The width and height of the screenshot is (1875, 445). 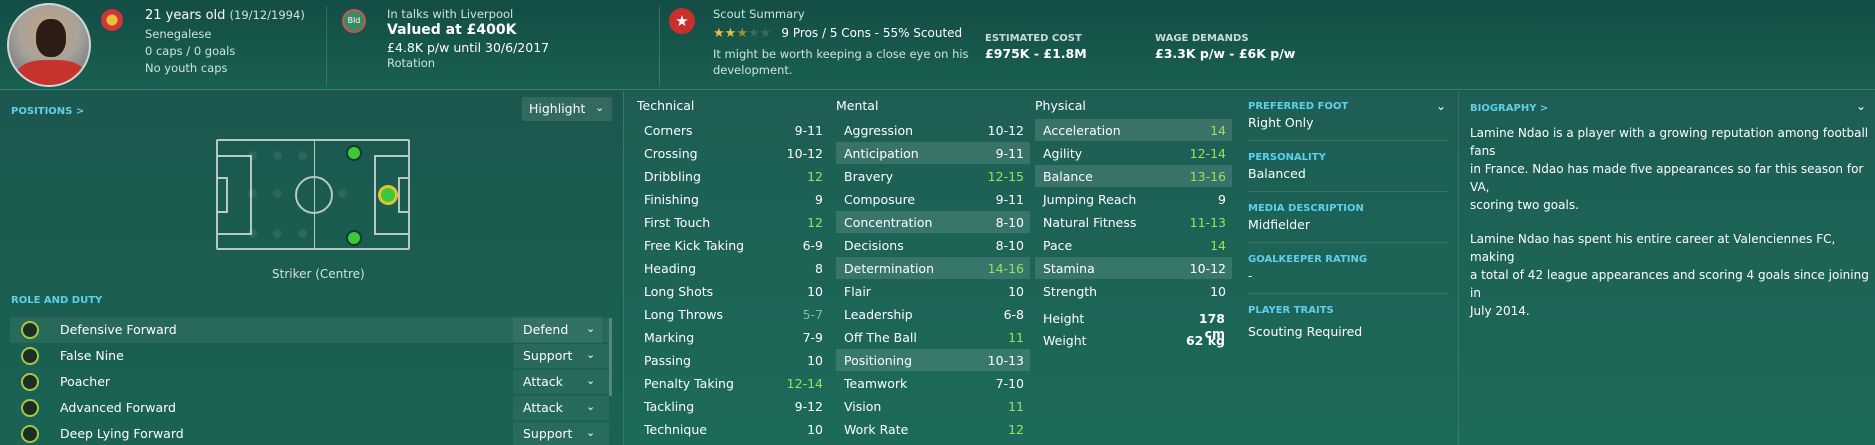 What do you see at coordinates (118, 329) in the screenshot?
I see `role-name: Defensive Forward` at bounding box center [118, 329].